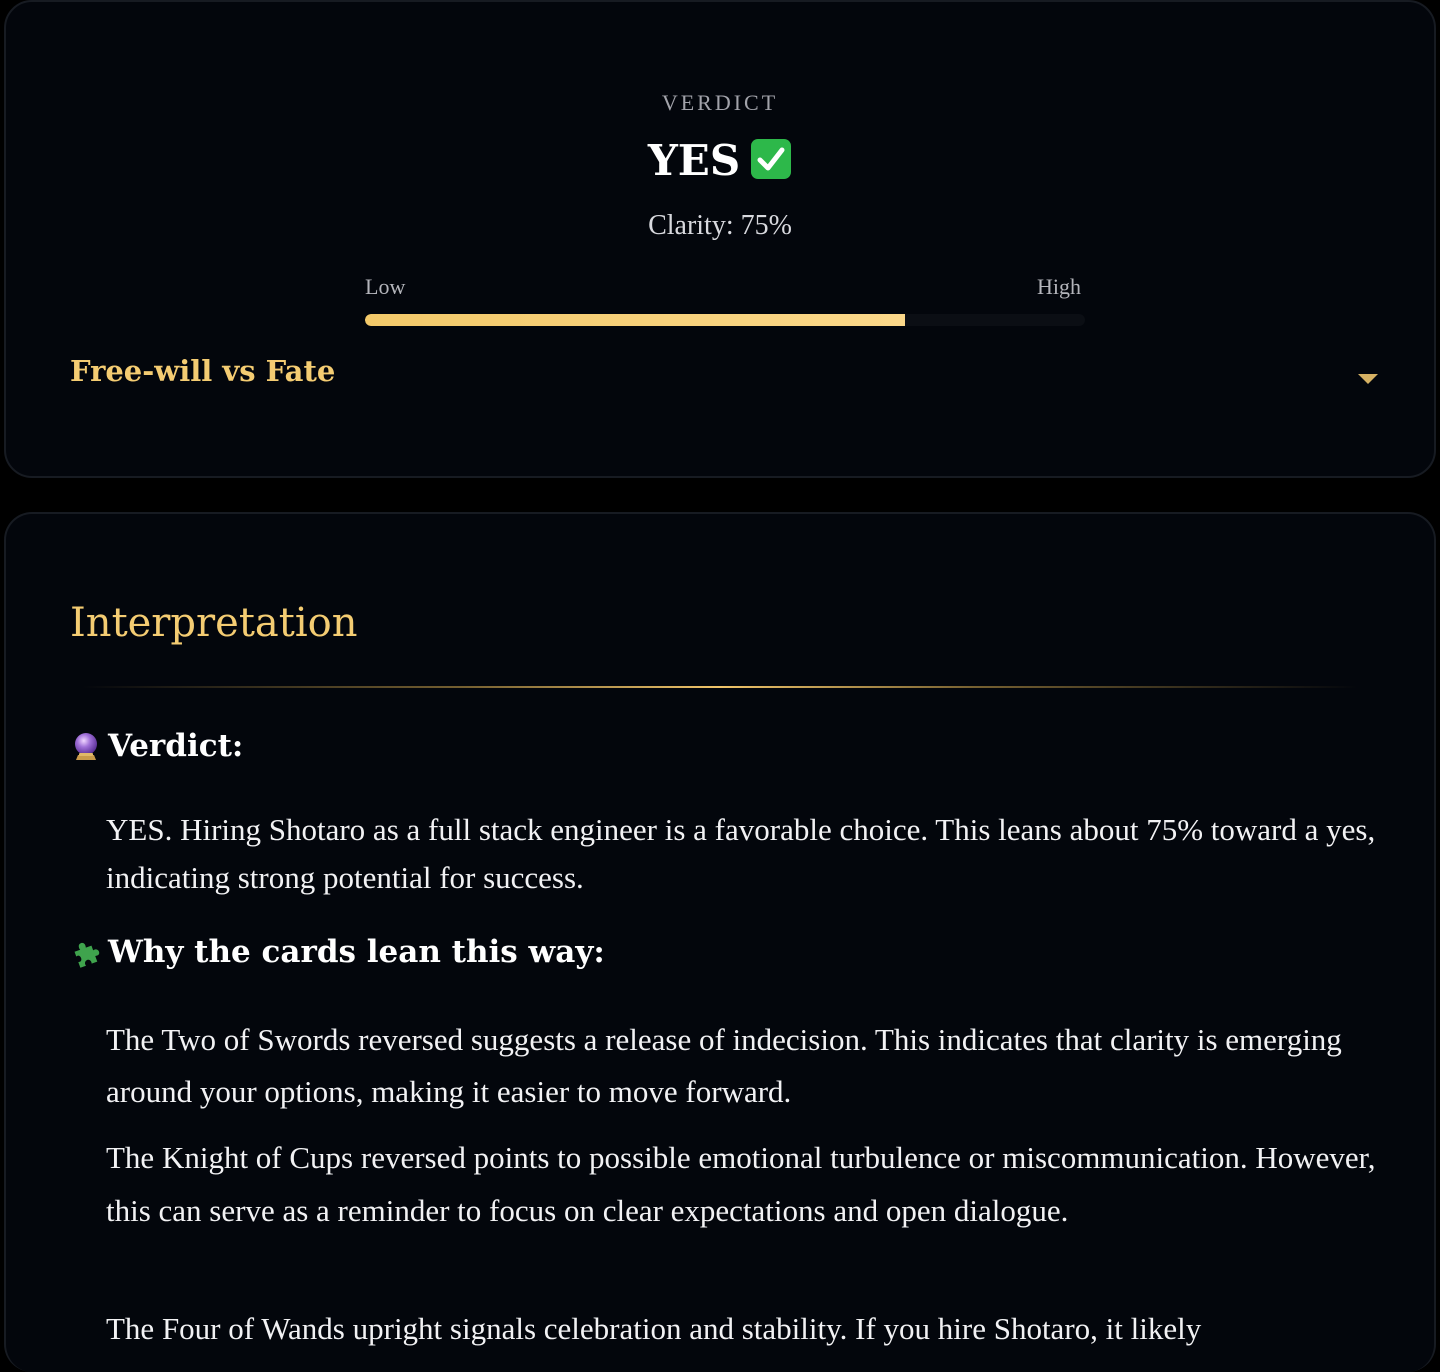 The width and height of the screenshot is (1440, 1372). Describe the element at coordinates (86, 746) in the screenshot. I see `crystal-ball-icon` at that location.